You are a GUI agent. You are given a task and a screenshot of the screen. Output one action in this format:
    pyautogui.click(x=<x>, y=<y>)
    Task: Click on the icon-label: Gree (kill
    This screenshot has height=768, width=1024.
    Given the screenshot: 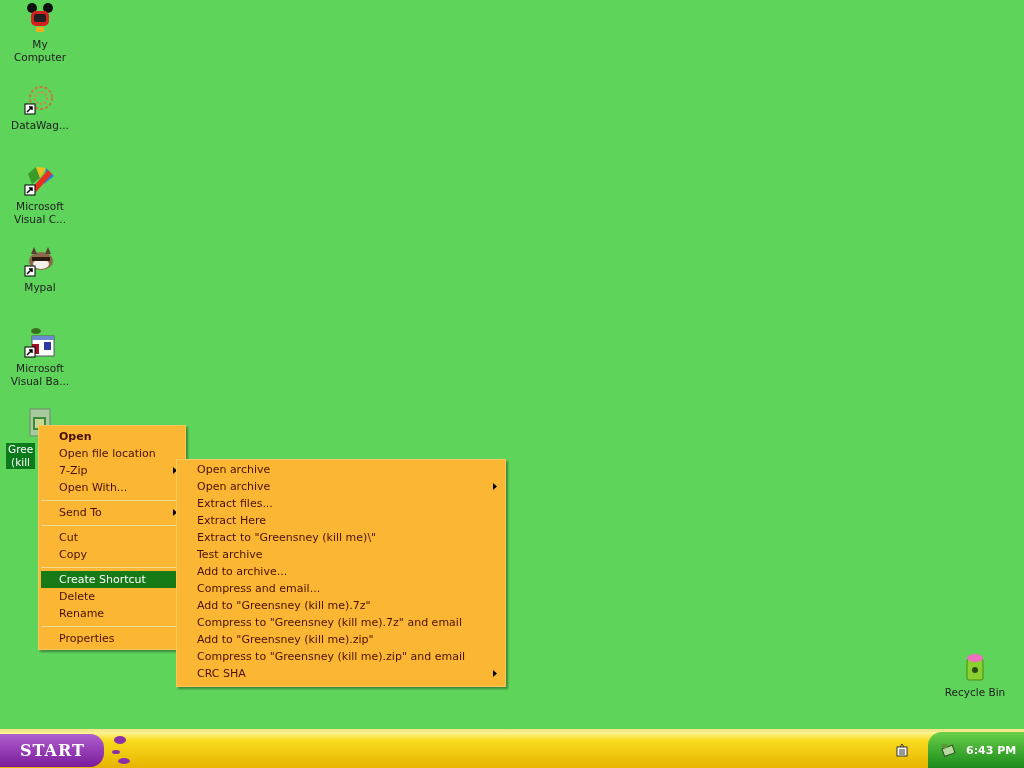 What is the action you would take?
    pyautogui.click(x=21, y=456)
    